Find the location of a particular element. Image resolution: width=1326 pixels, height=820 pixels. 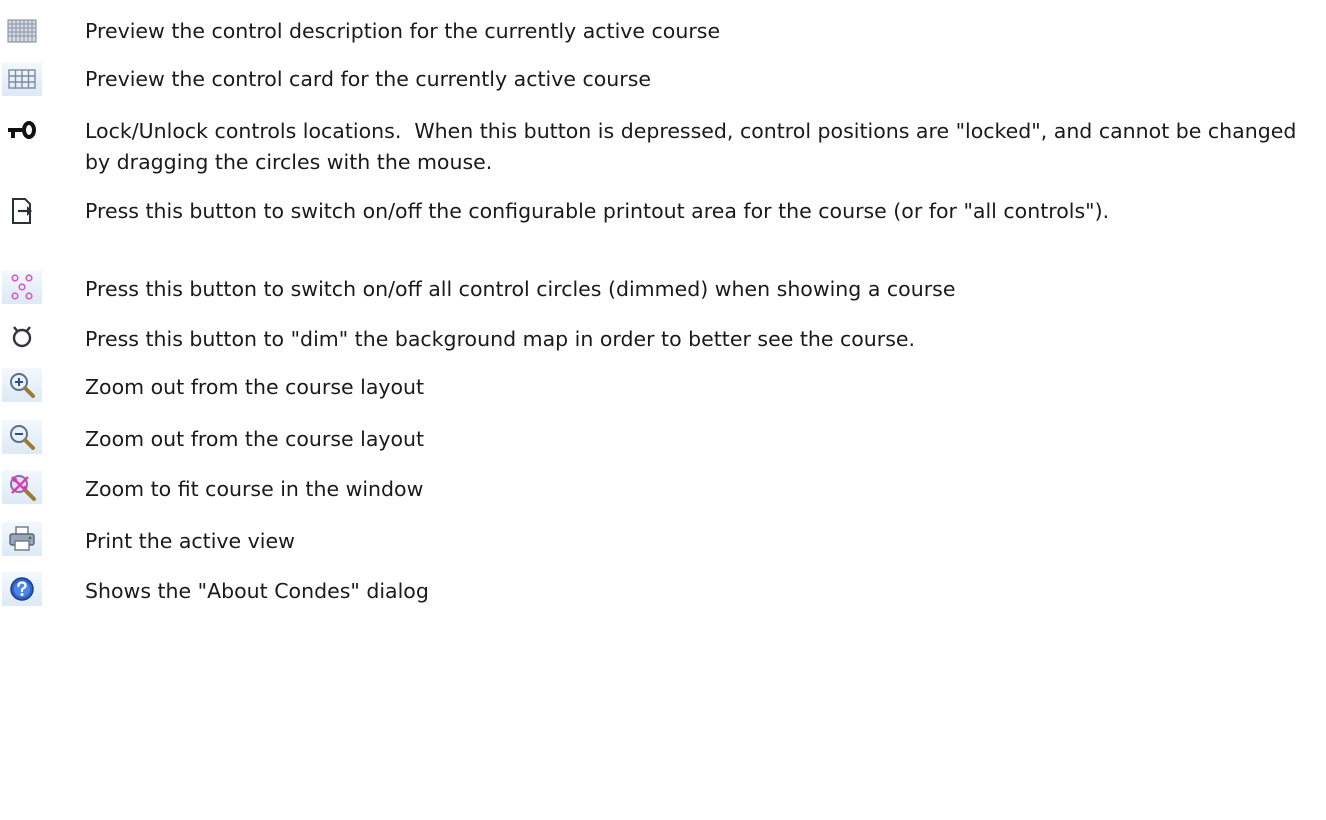

lock-key-icon is located at coordinates (22, 131).